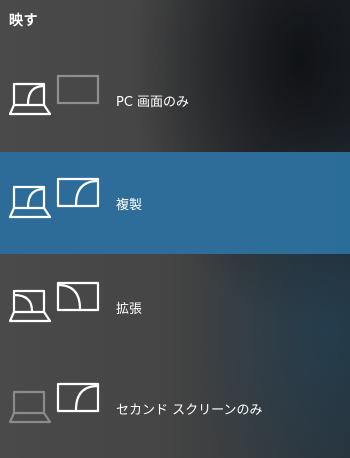  I want to click on option-label-extend: 拡張, so click(129, 309).